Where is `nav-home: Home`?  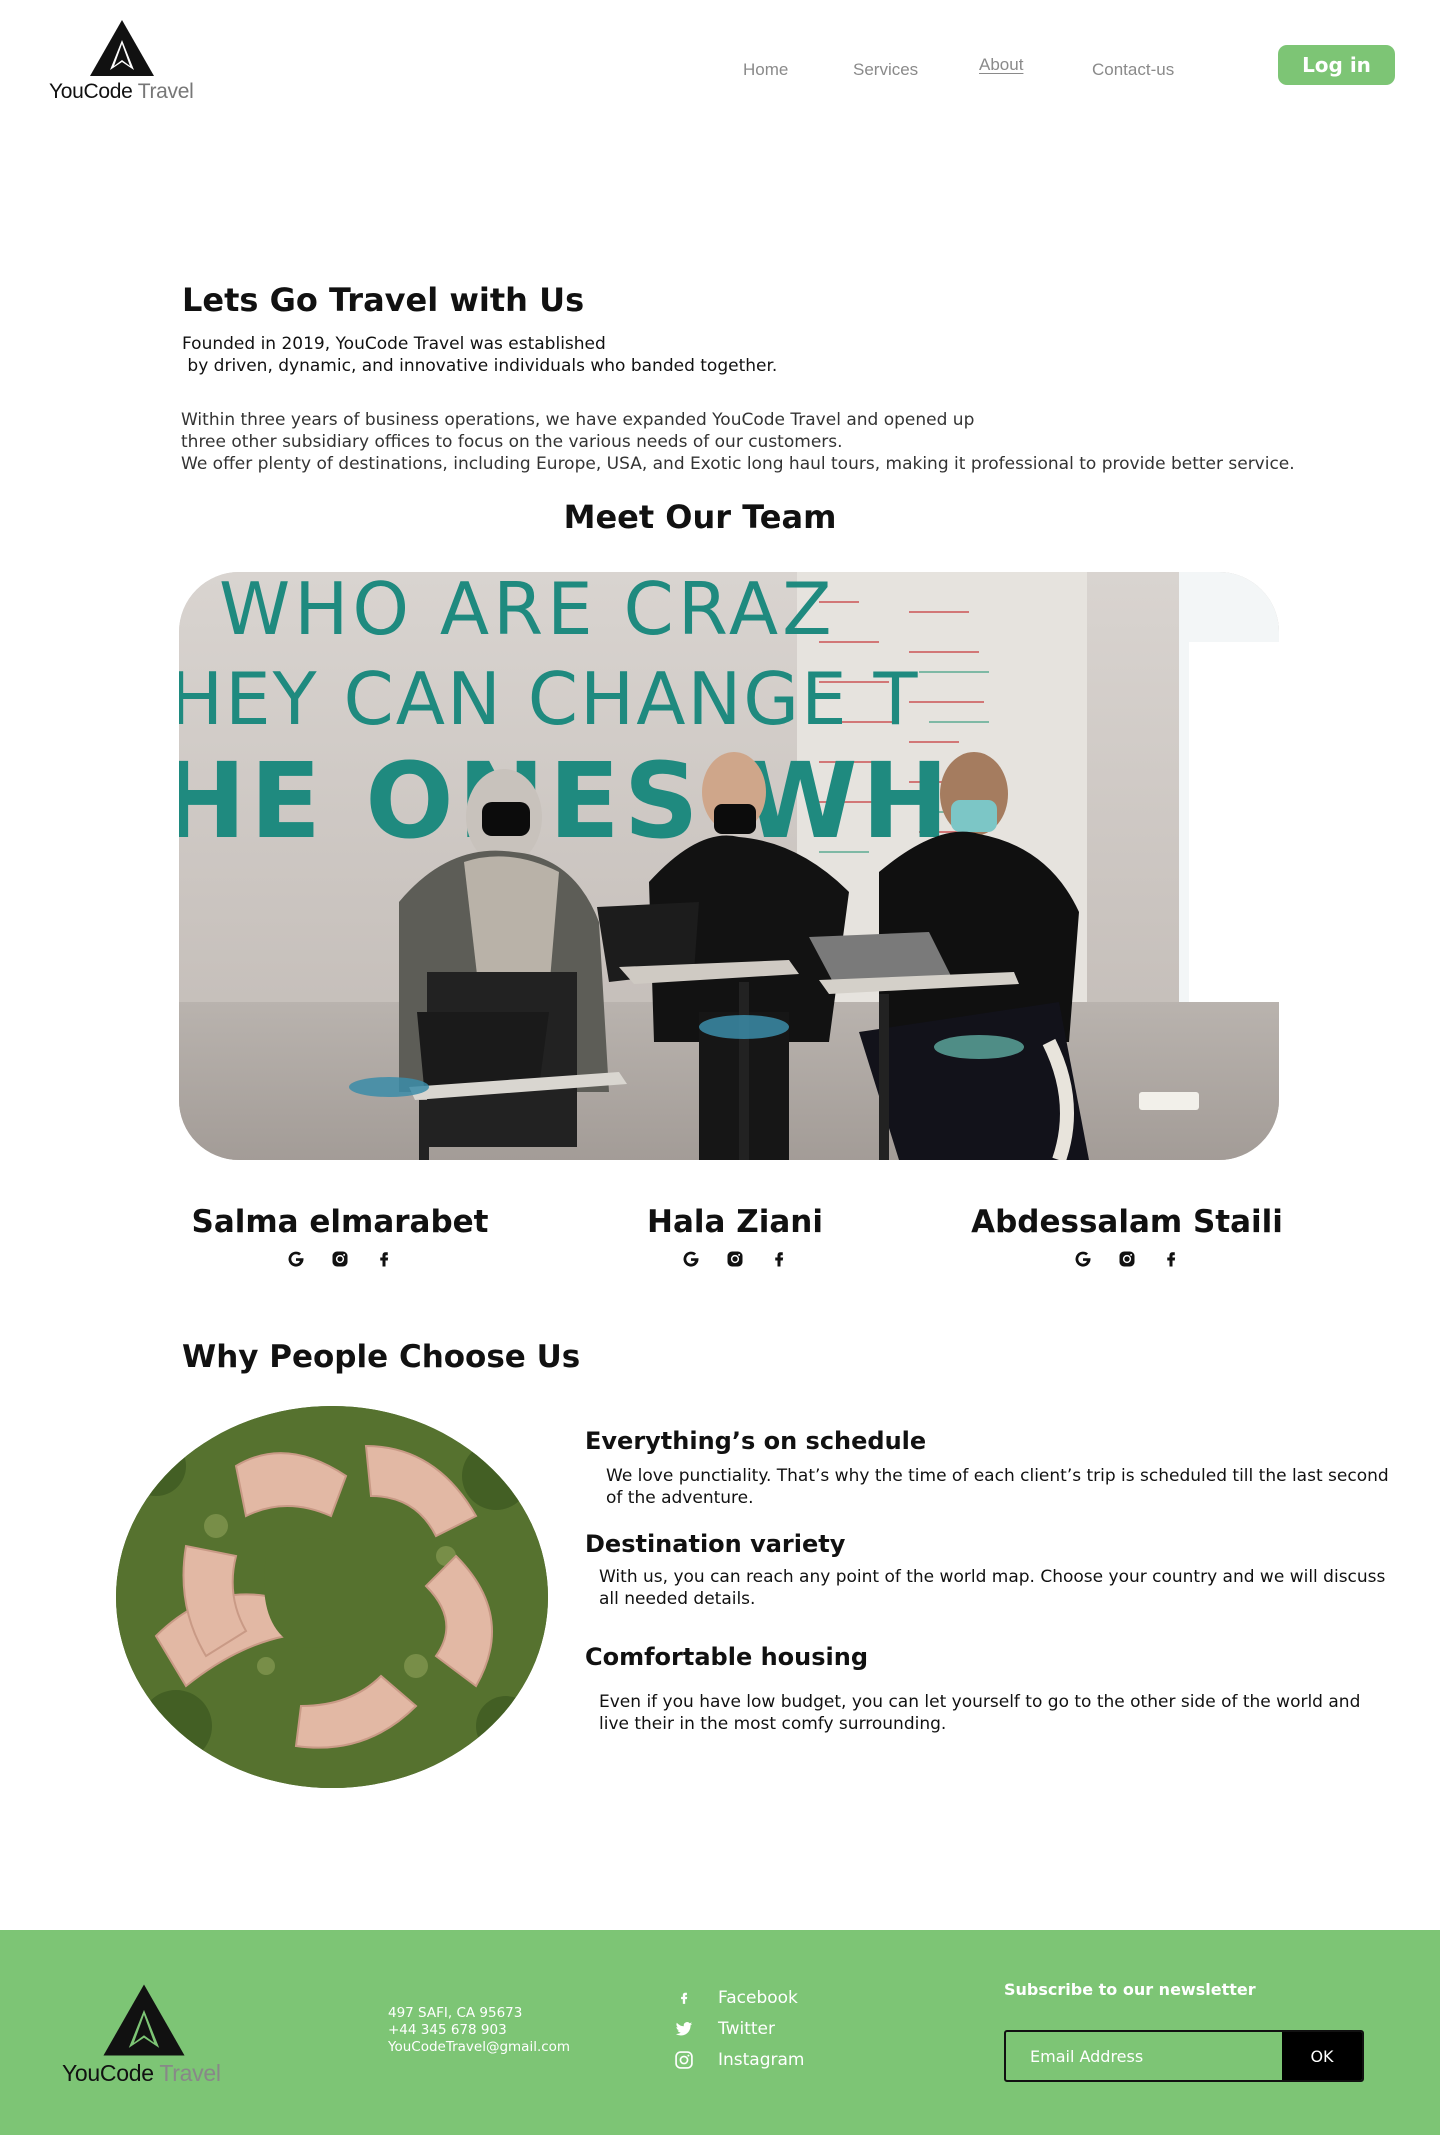 nav-home: Home is located at coordinates (765, 70).